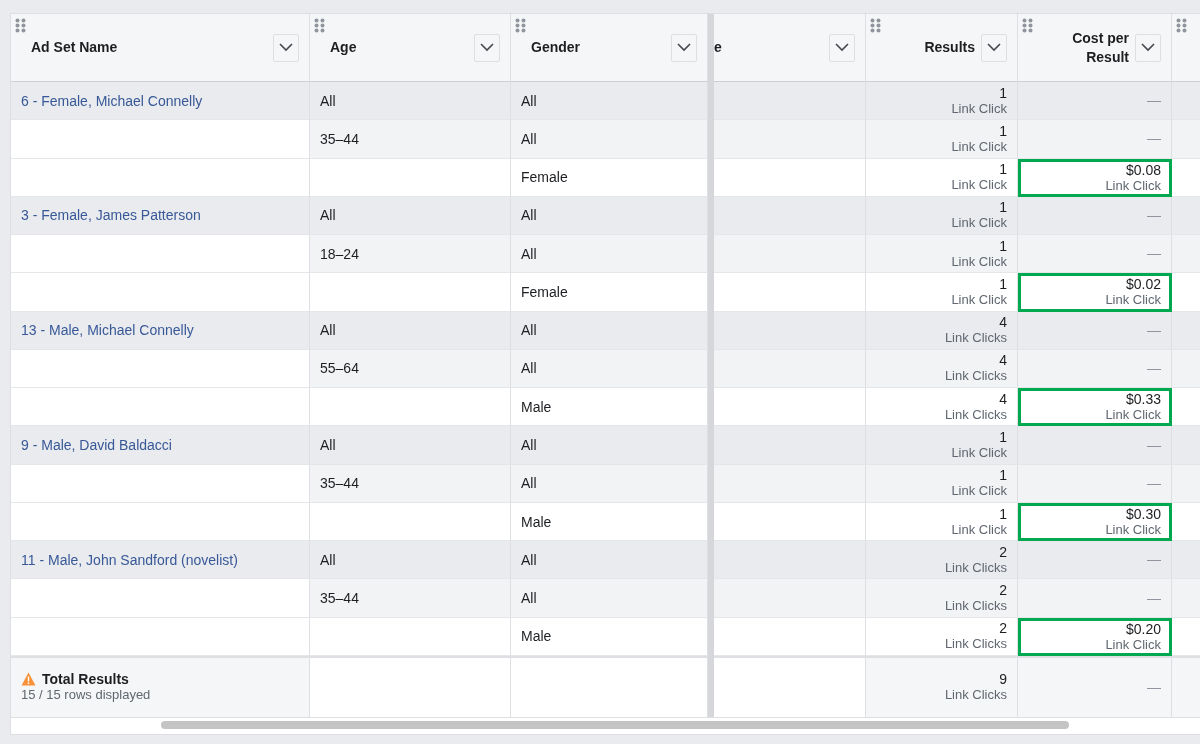  What do you see at coordinates (1003, 679) in the screenshot?
I see `total-results-value: 9` at bounding box center [1003, 679].